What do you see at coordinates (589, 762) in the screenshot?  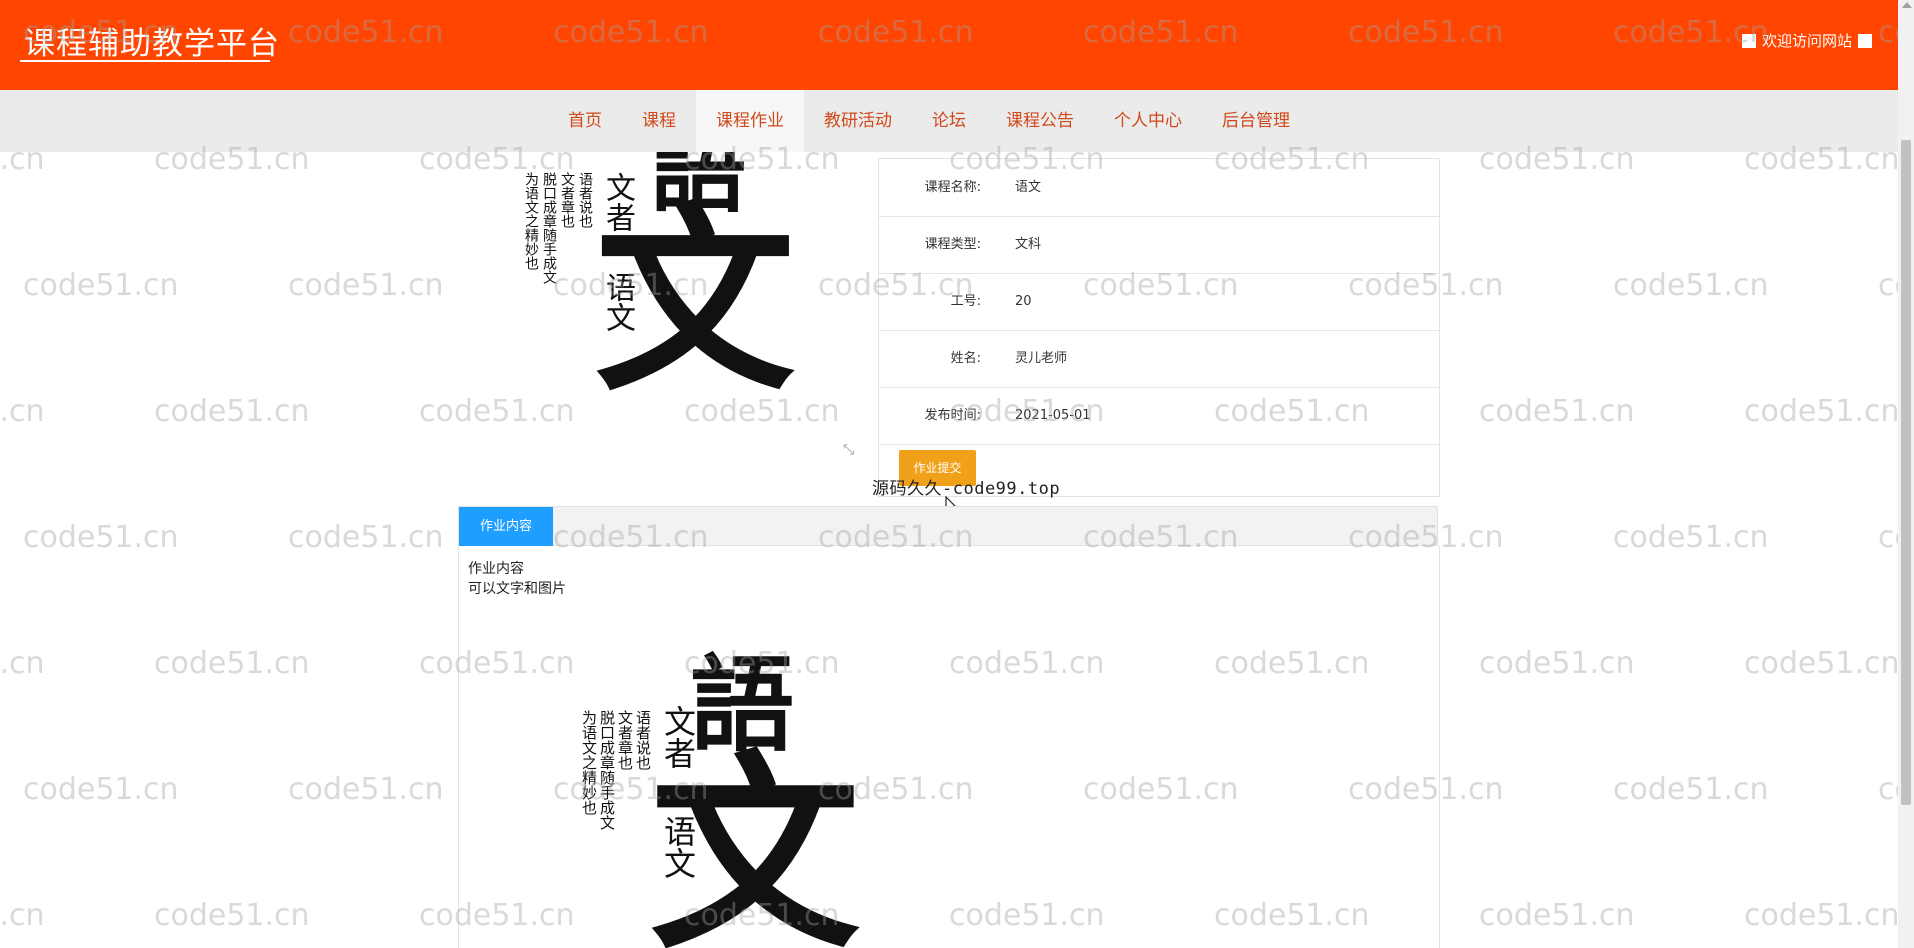 I see `content-col-4: 为语文之精妙也` at bounding box center [589, 762].